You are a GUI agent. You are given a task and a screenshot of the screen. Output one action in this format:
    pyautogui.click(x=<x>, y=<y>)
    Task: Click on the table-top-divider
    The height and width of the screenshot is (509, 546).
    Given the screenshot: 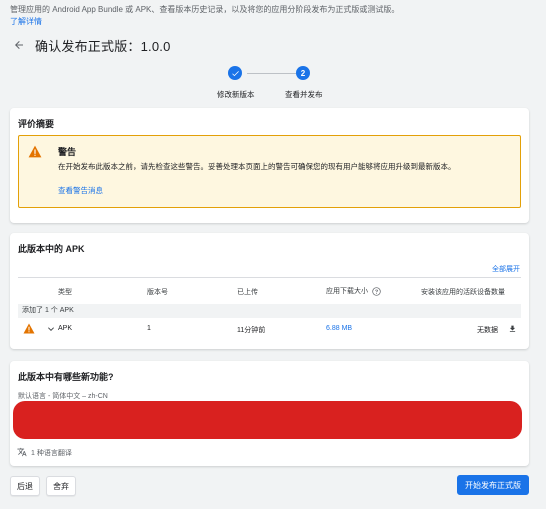 What is the action you would take?
    pyautogui.click(x=269, y=277)
    